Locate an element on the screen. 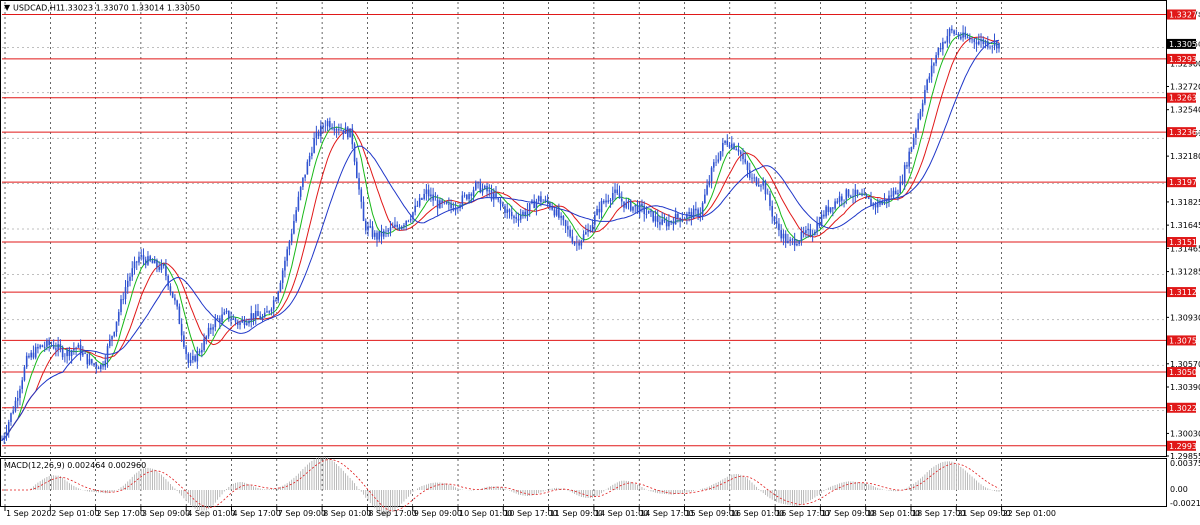 This screenshot has height=525, width=1200. level-price-label: 1.33278 is located at coordinates (1184, 15).